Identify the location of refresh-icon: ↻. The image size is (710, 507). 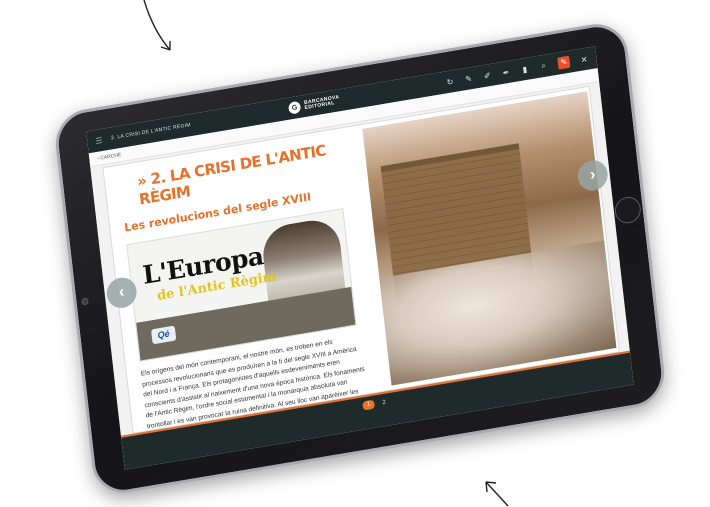
(450, 82).